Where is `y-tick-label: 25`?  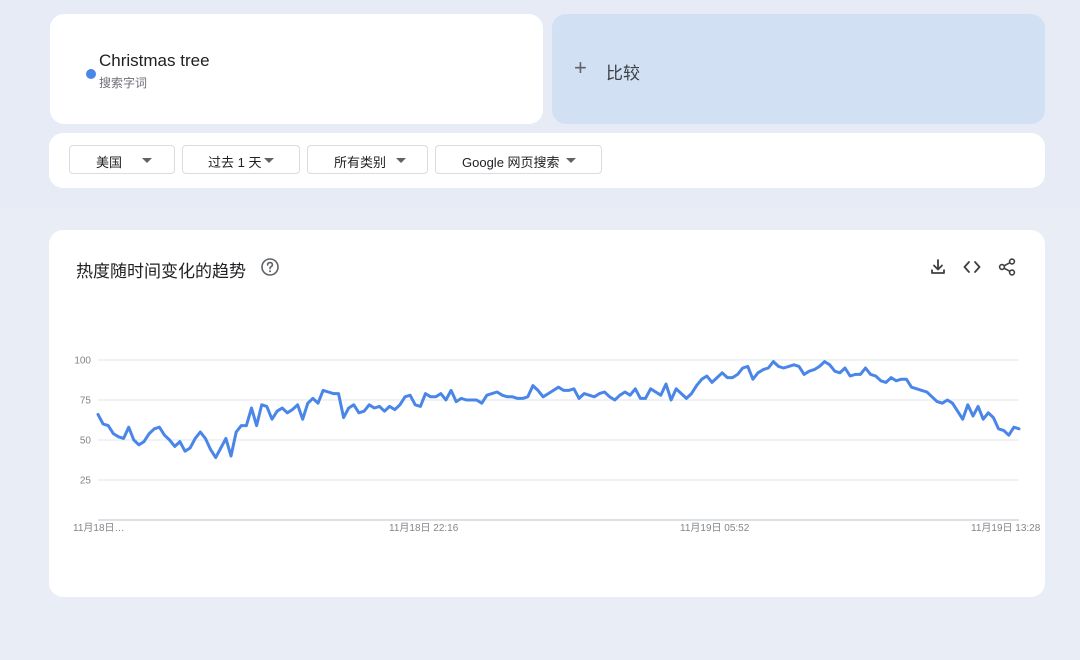 y-tick-label: 25 is located at coordinates (86, 481).